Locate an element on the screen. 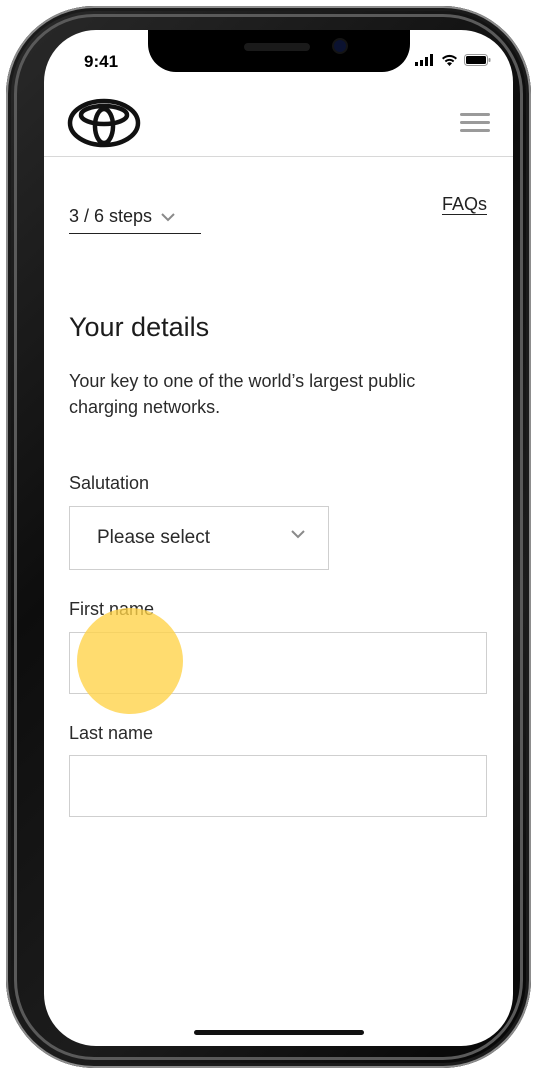 The height and width of the screenshot is (1075, 539). steps-label: 3 / 6 steps is located at coordinates (111, 216).